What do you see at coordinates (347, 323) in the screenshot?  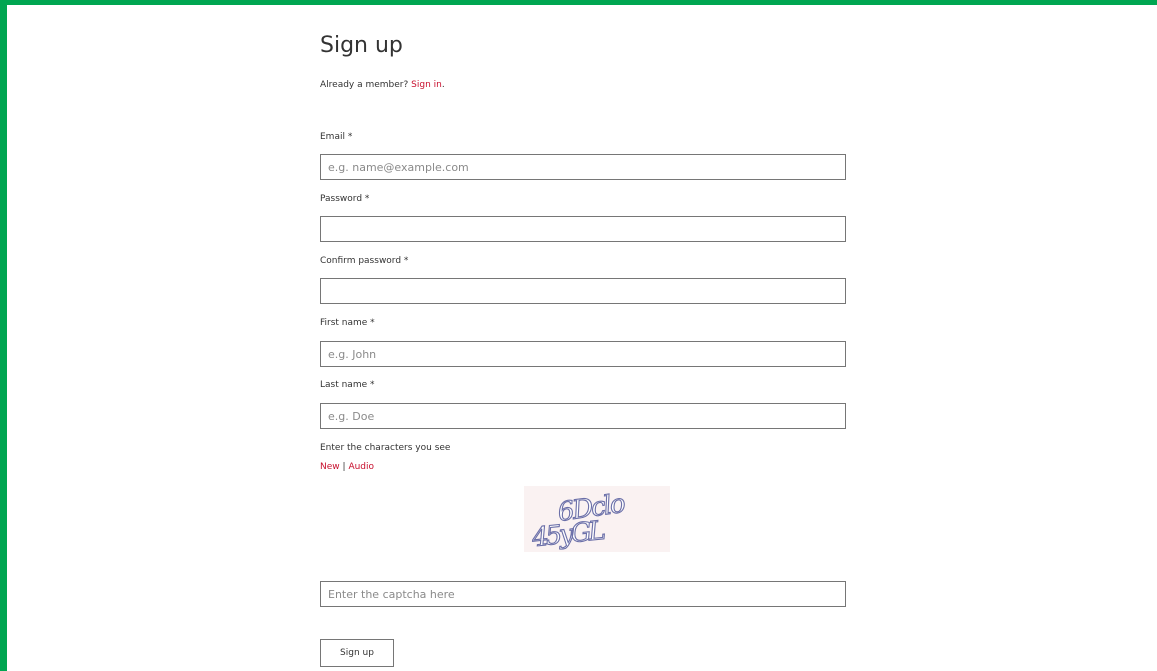 I see `first-name-label: First name *` at bounding box center [347, 323].